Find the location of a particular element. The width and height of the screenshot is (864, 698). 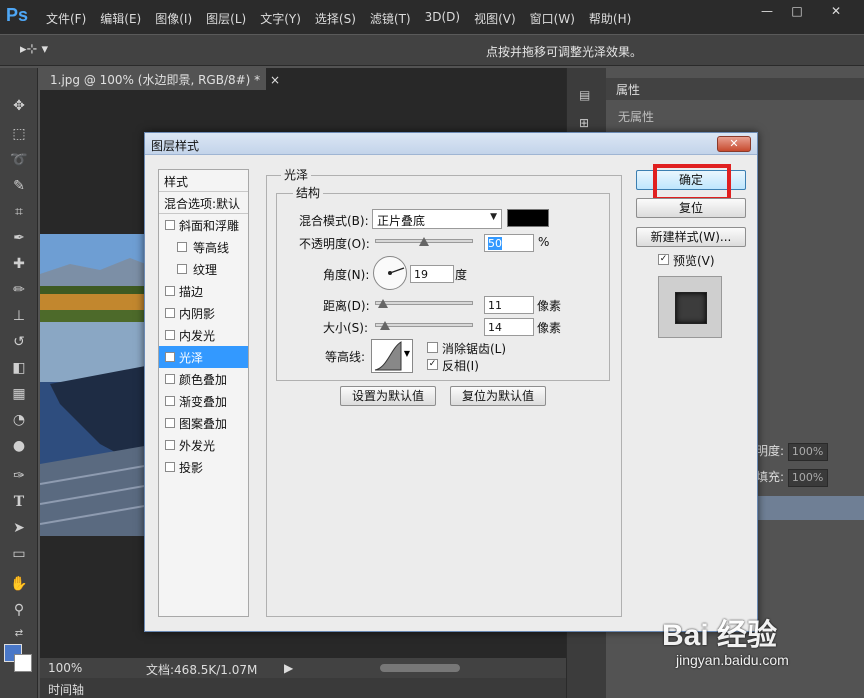

menu-3d: 3D(D) is located at coordinates (442, 18).